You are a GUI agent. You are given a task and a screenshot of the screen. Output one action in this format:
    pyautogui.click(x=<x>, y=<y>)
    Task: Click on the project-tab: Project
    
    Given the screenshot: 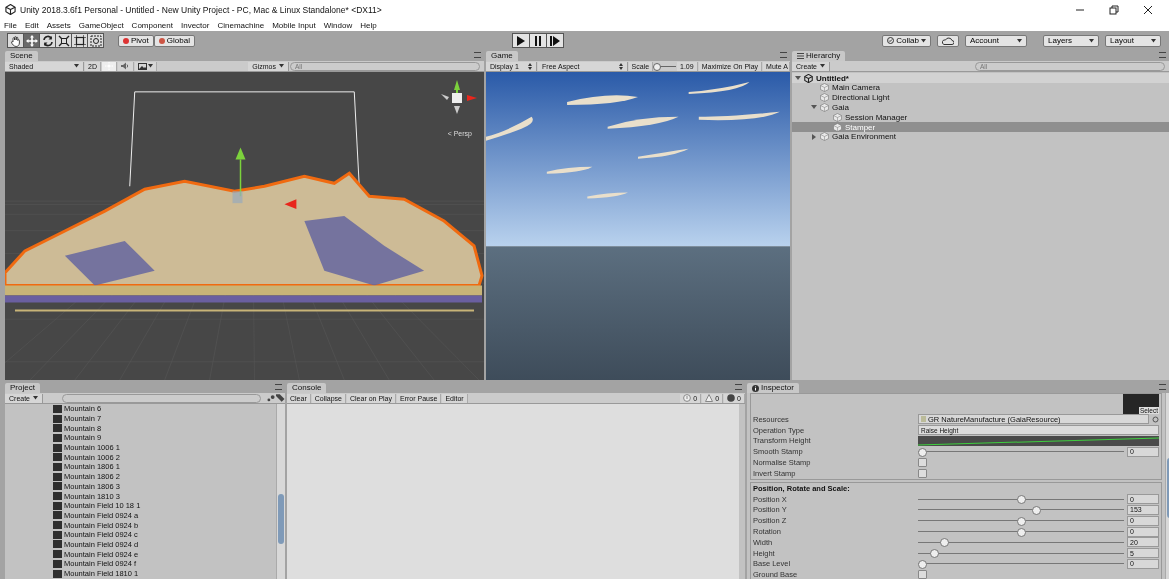 What is the action you would take?
    pyautogui.click(x=22, y=388)
    